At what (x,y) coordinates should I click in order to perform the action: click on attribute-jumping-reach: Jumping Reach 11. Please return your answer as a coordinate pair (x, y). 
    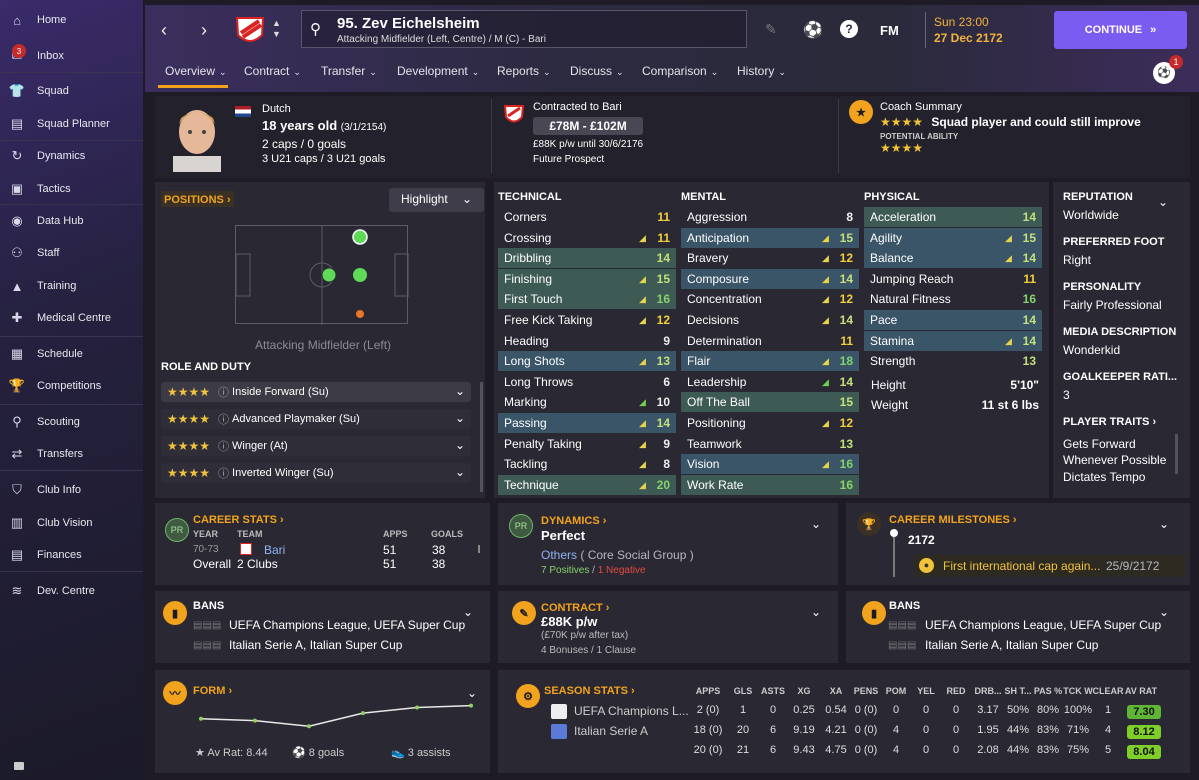
    Looking at the image, I should click on (953, 279).